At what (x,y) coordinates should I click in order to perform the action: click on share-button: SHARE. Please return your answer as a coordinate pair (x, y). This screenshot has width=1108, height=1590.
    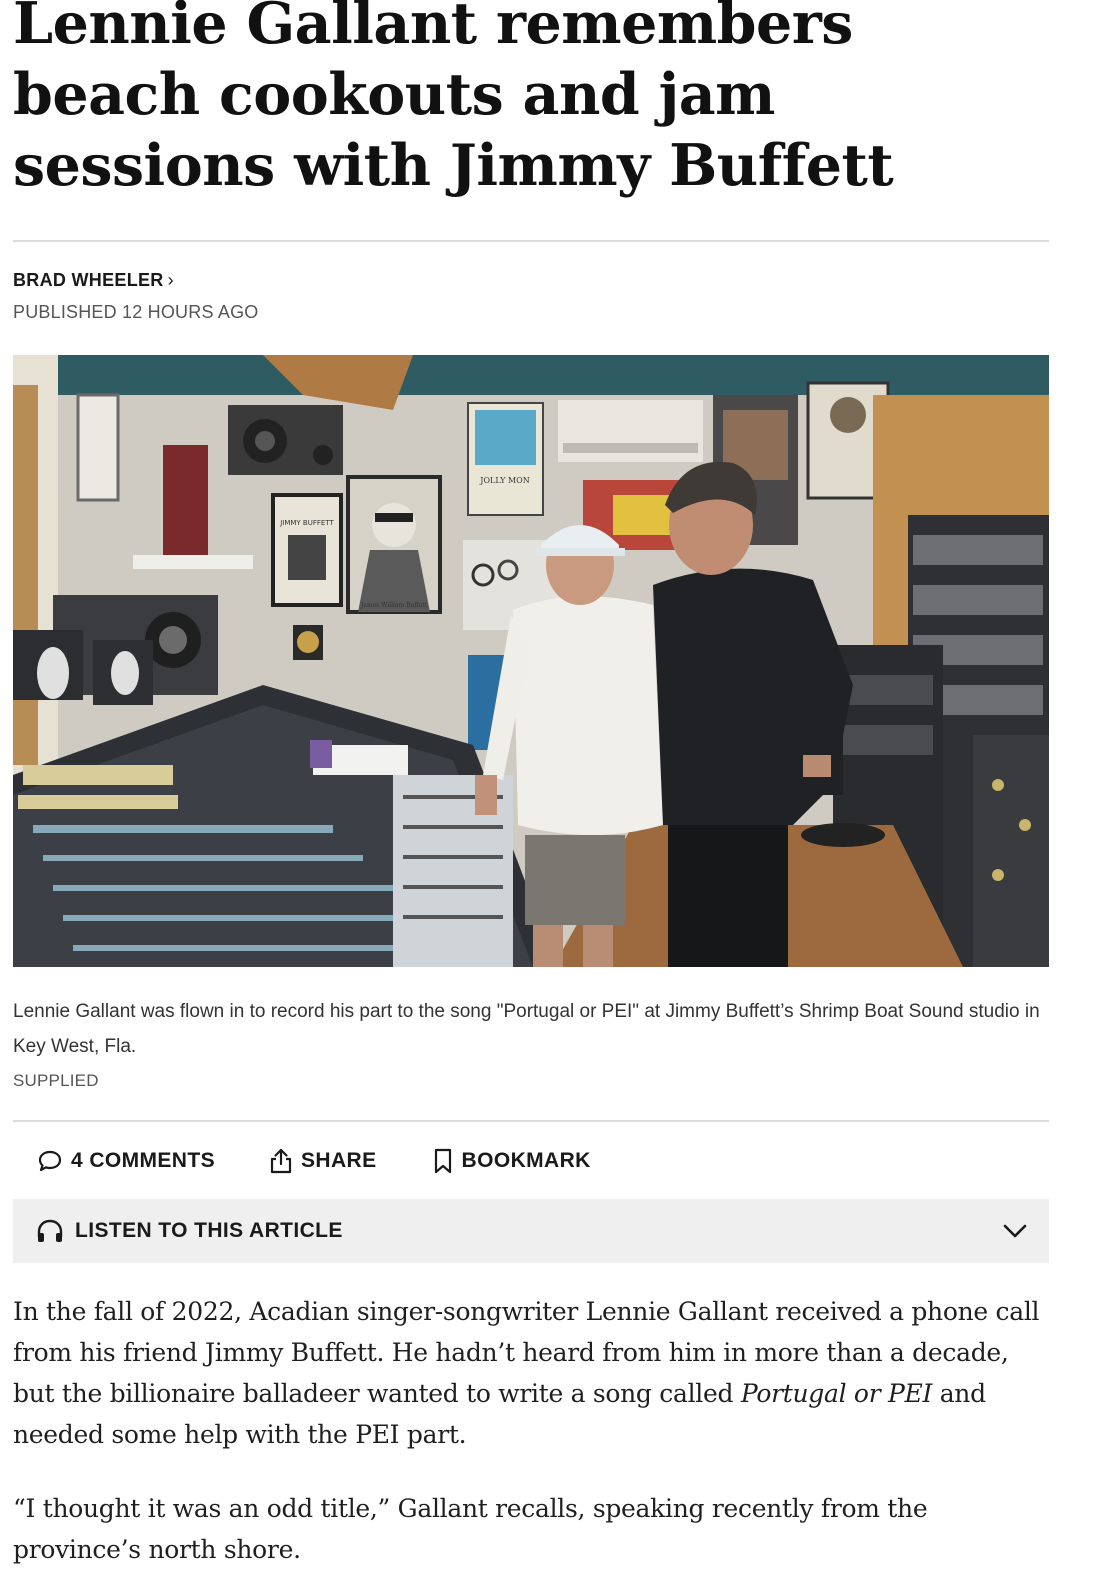
    Looking at the image, I should click on (323, 1161).